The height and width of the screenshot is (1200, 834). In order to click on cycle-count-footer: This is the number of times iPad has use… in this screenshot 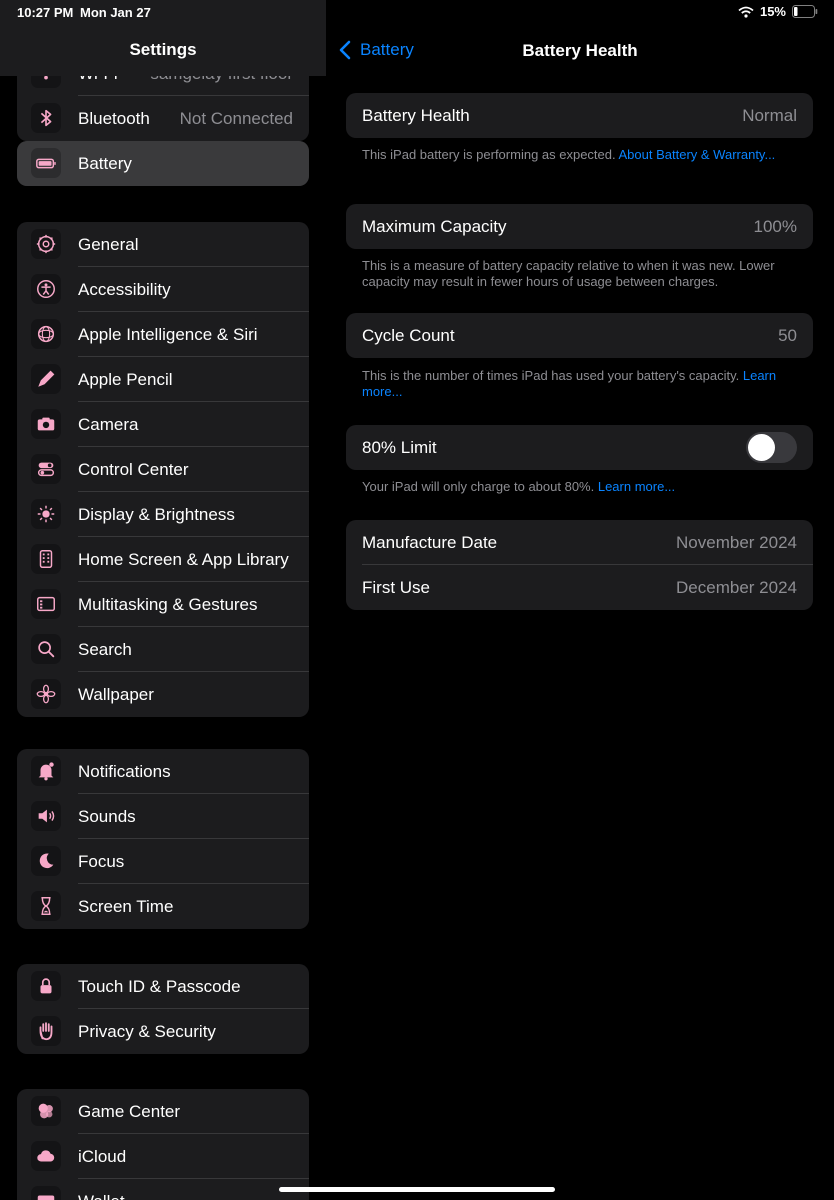, I will do `click(582, 384)`.